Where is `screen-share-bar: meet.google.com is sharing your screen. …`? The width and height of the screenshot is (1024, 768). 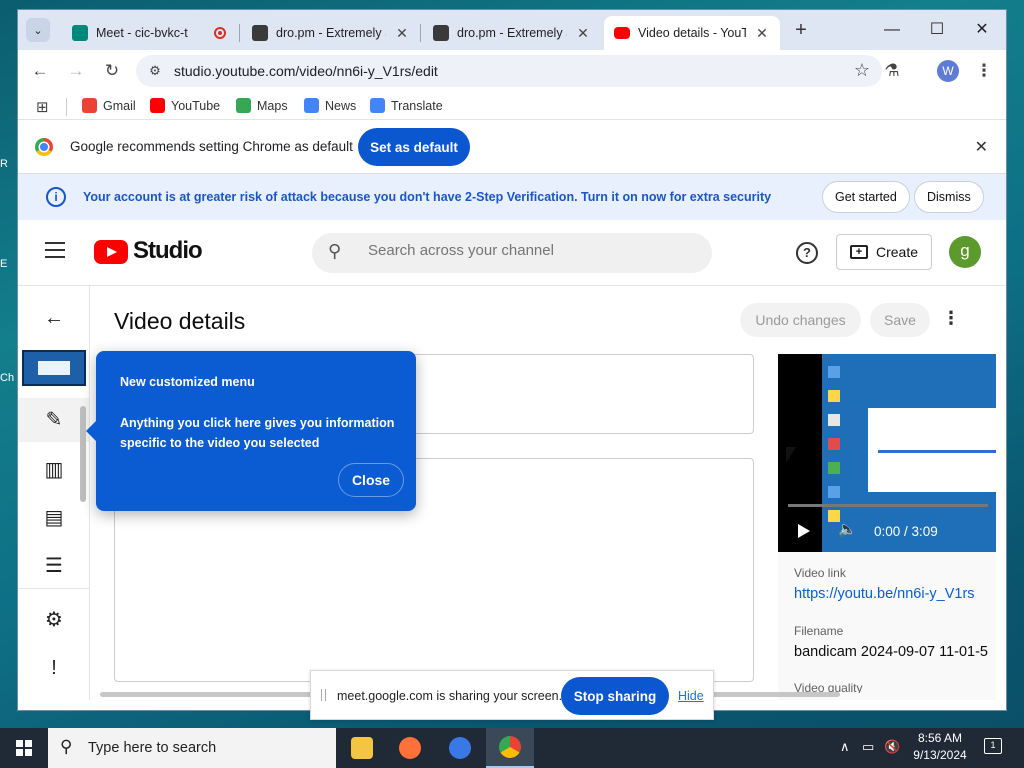
screen-share-bar: meet.google.com is sharing your screen. … is located at coordinates (512, 695).